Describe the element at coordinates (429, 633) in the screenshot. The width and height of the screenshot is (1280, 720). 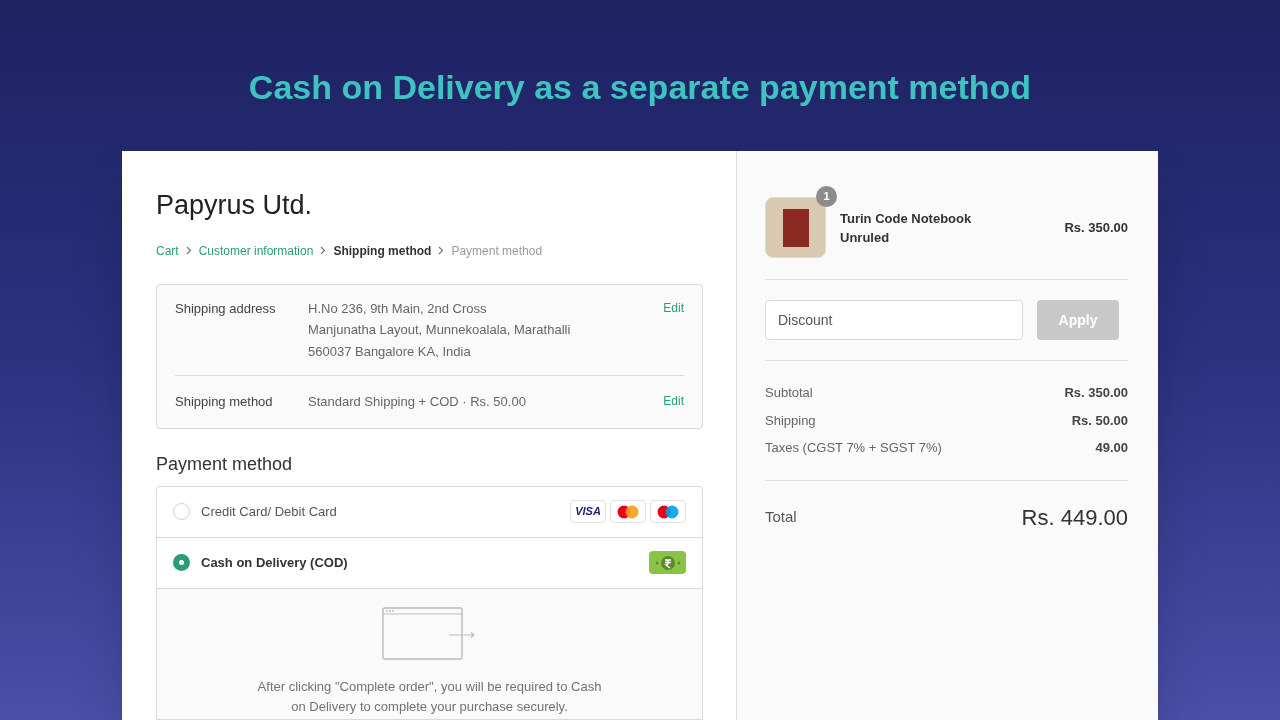
I see `browser-window-icon` at that location.